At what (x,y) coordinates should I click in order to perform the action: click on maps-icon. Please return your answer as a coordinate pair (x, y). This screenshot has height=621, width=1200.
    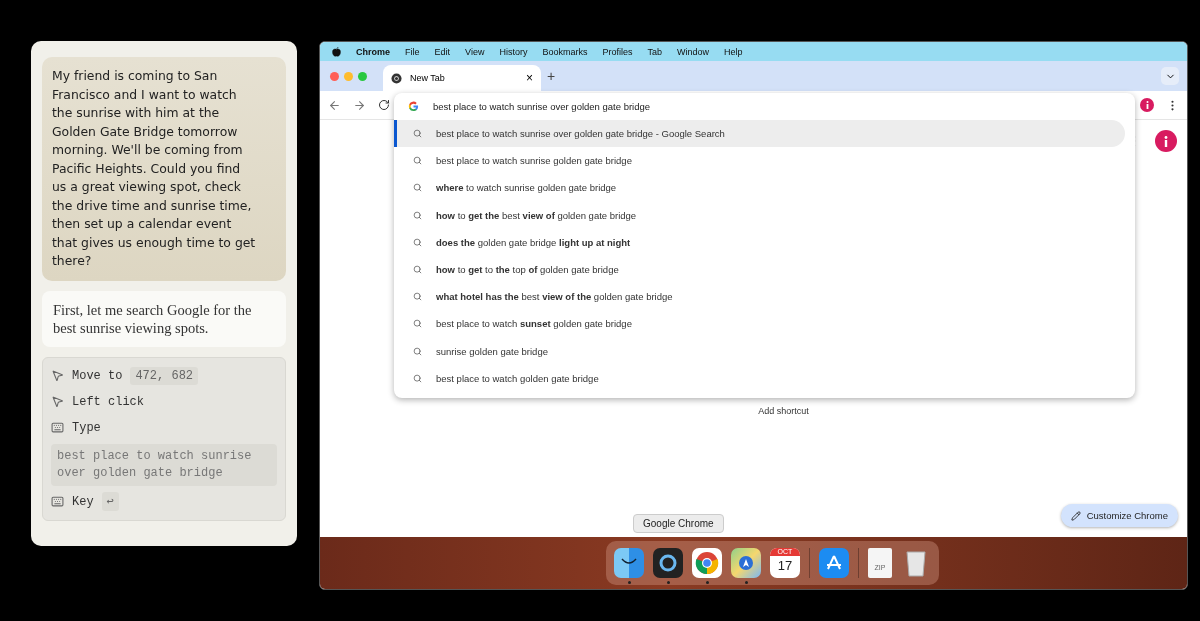
    Looking at the image, I should click on (746, 563).